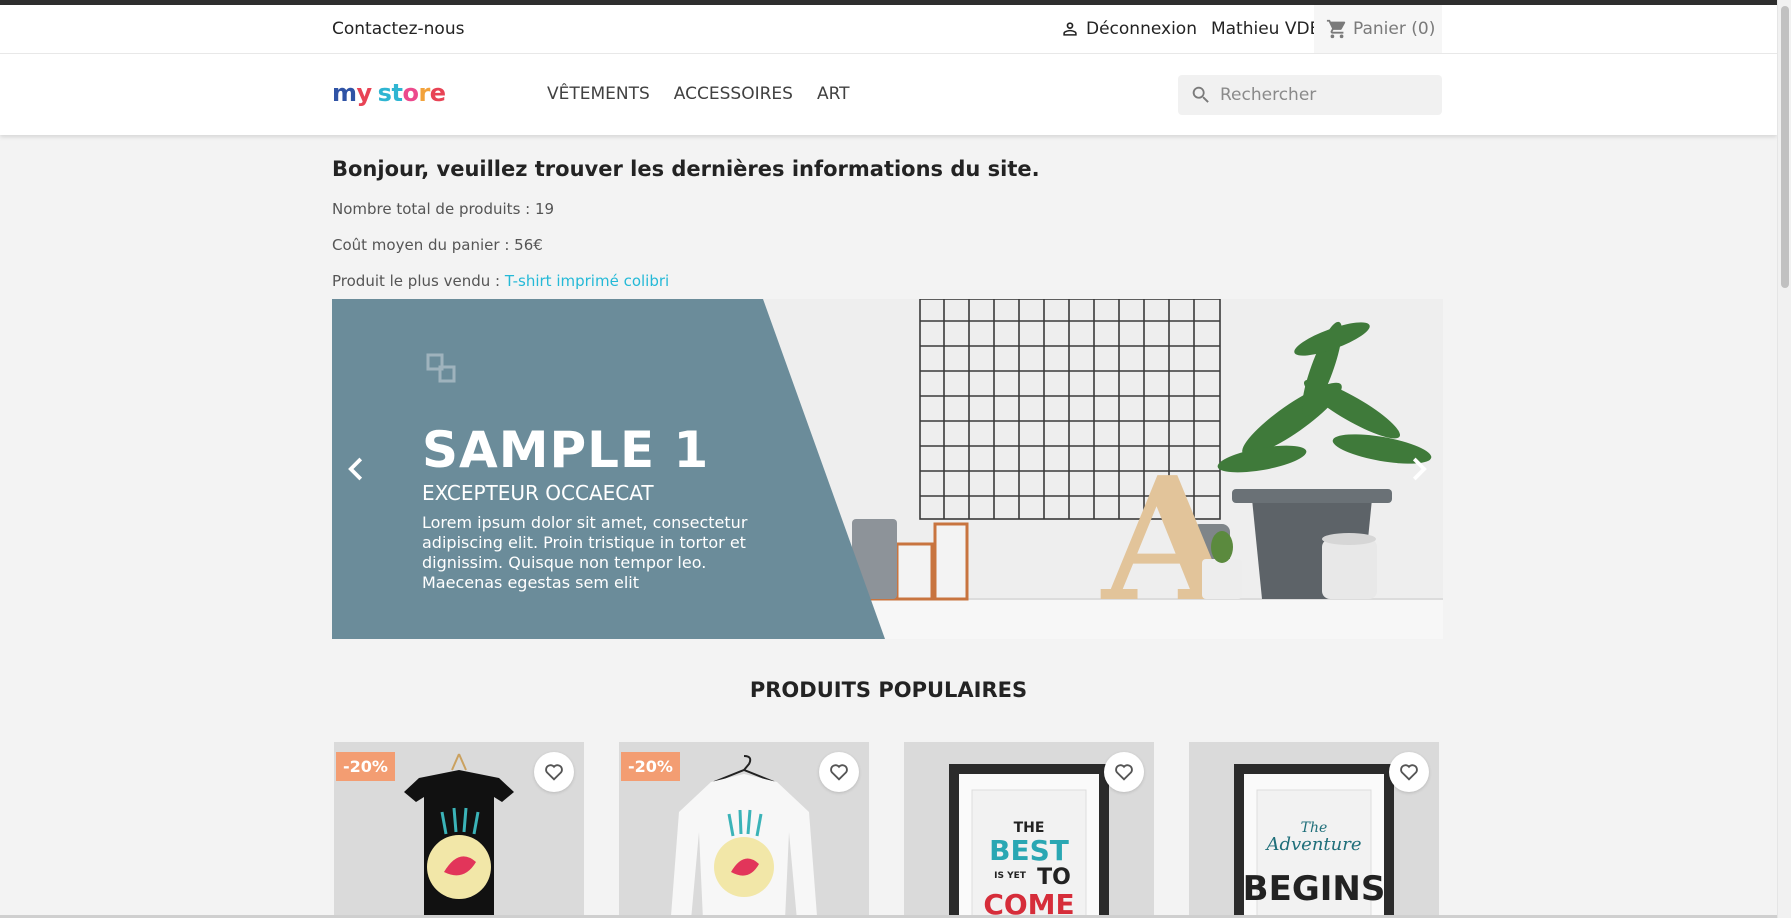  What do you see at coordinates (1784, 459) in the screenshot?
I see `page-scrollbar` at bounding box center [1784, 459].